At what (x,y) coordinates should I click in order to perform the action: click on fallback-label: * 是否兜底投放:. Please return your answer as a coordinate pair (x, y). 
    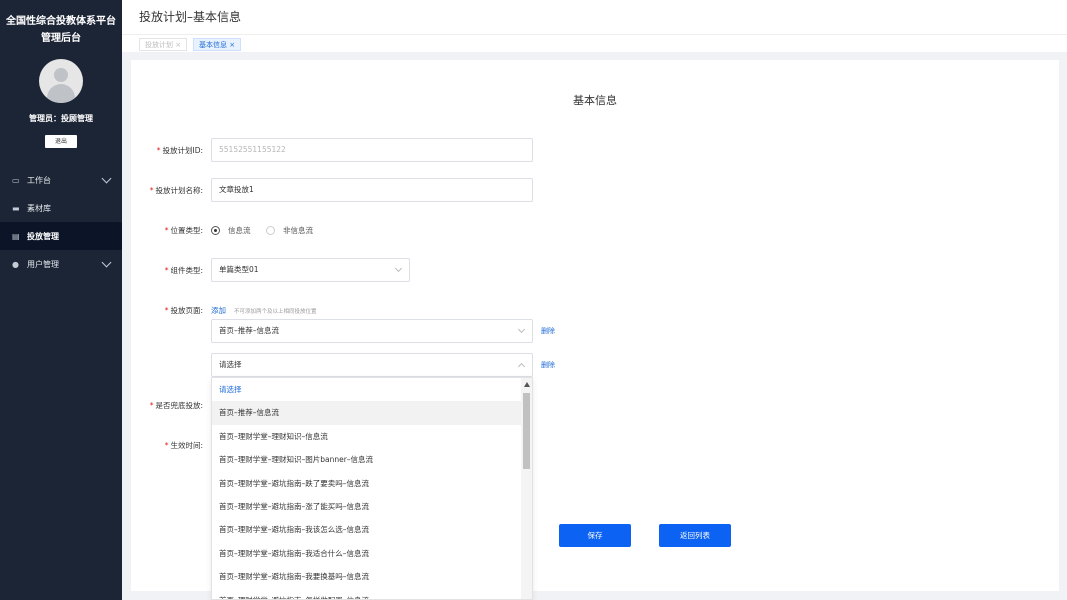
    Looking at the image, I should click on (176, 405).